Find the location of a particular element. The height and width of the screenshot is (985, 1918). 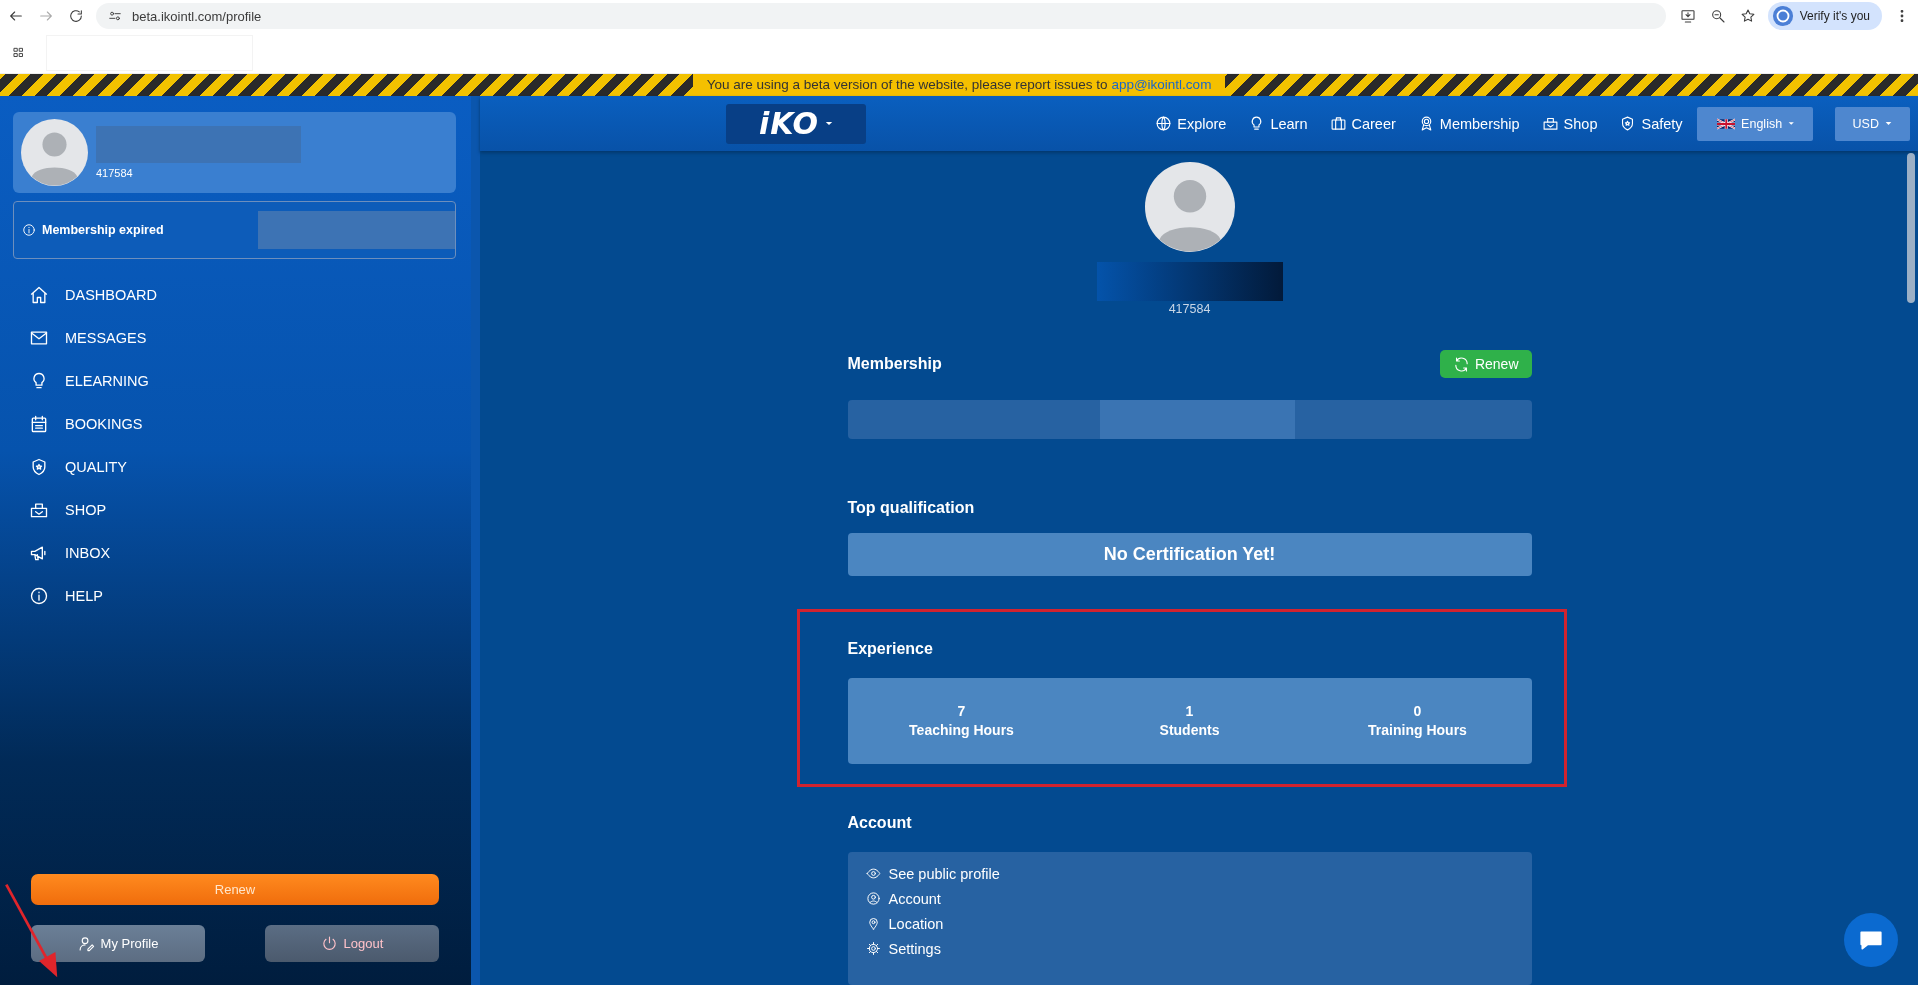

zoom-icon is located at coordinates (1717, 16).